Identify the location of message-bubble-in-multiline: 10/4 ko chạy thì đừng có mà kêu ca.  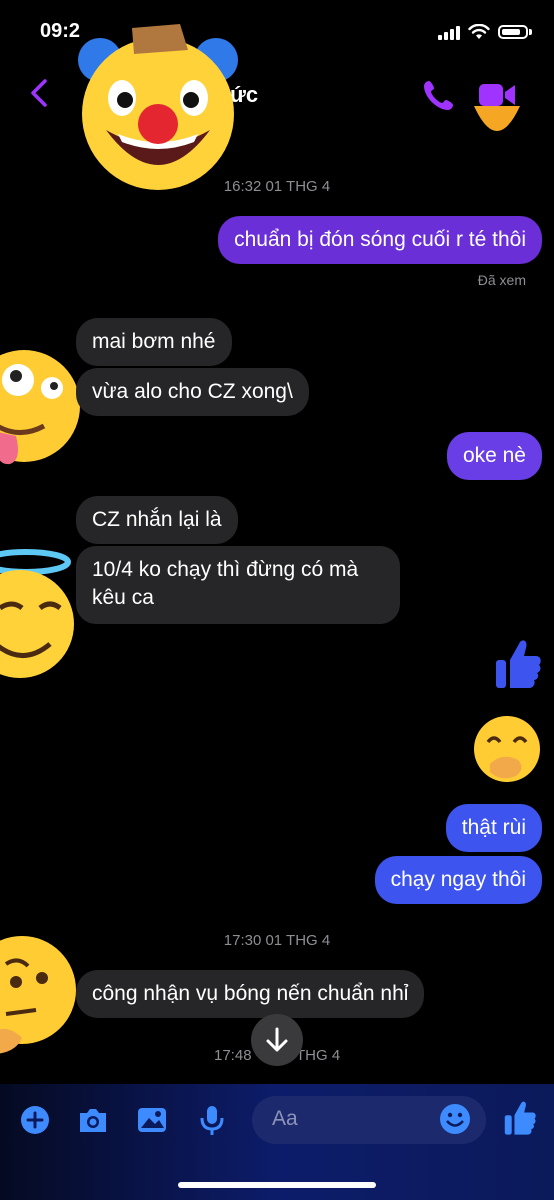
(238, 585).